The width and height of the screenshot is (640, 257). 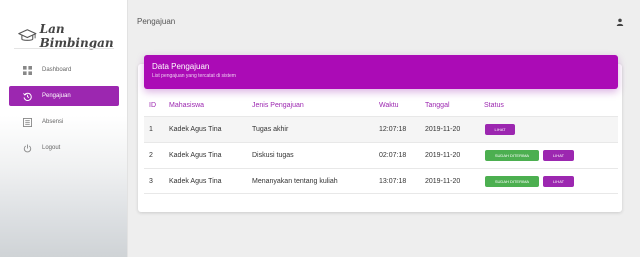 I want to click on sidebar-item-label: Pengajuan, so click(x=56, y=96).